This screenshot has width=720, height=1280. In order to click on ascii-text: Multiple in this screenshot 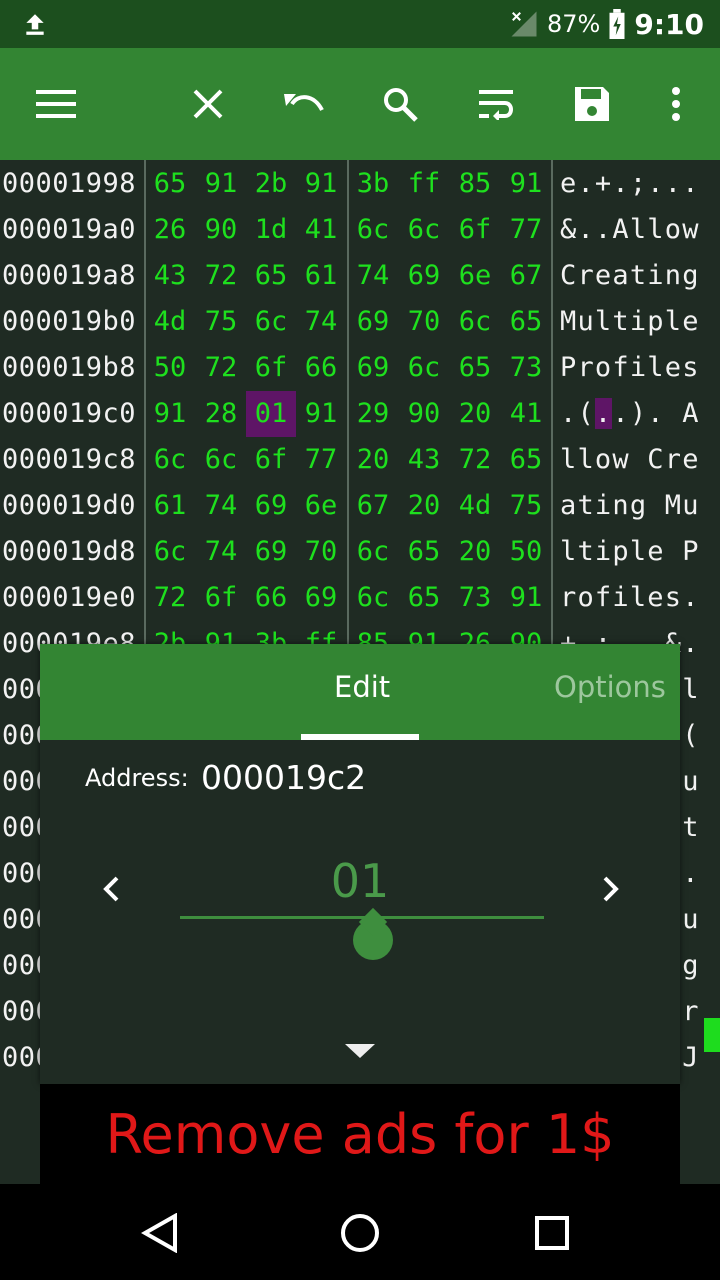, I will do `click(630, 322)`.